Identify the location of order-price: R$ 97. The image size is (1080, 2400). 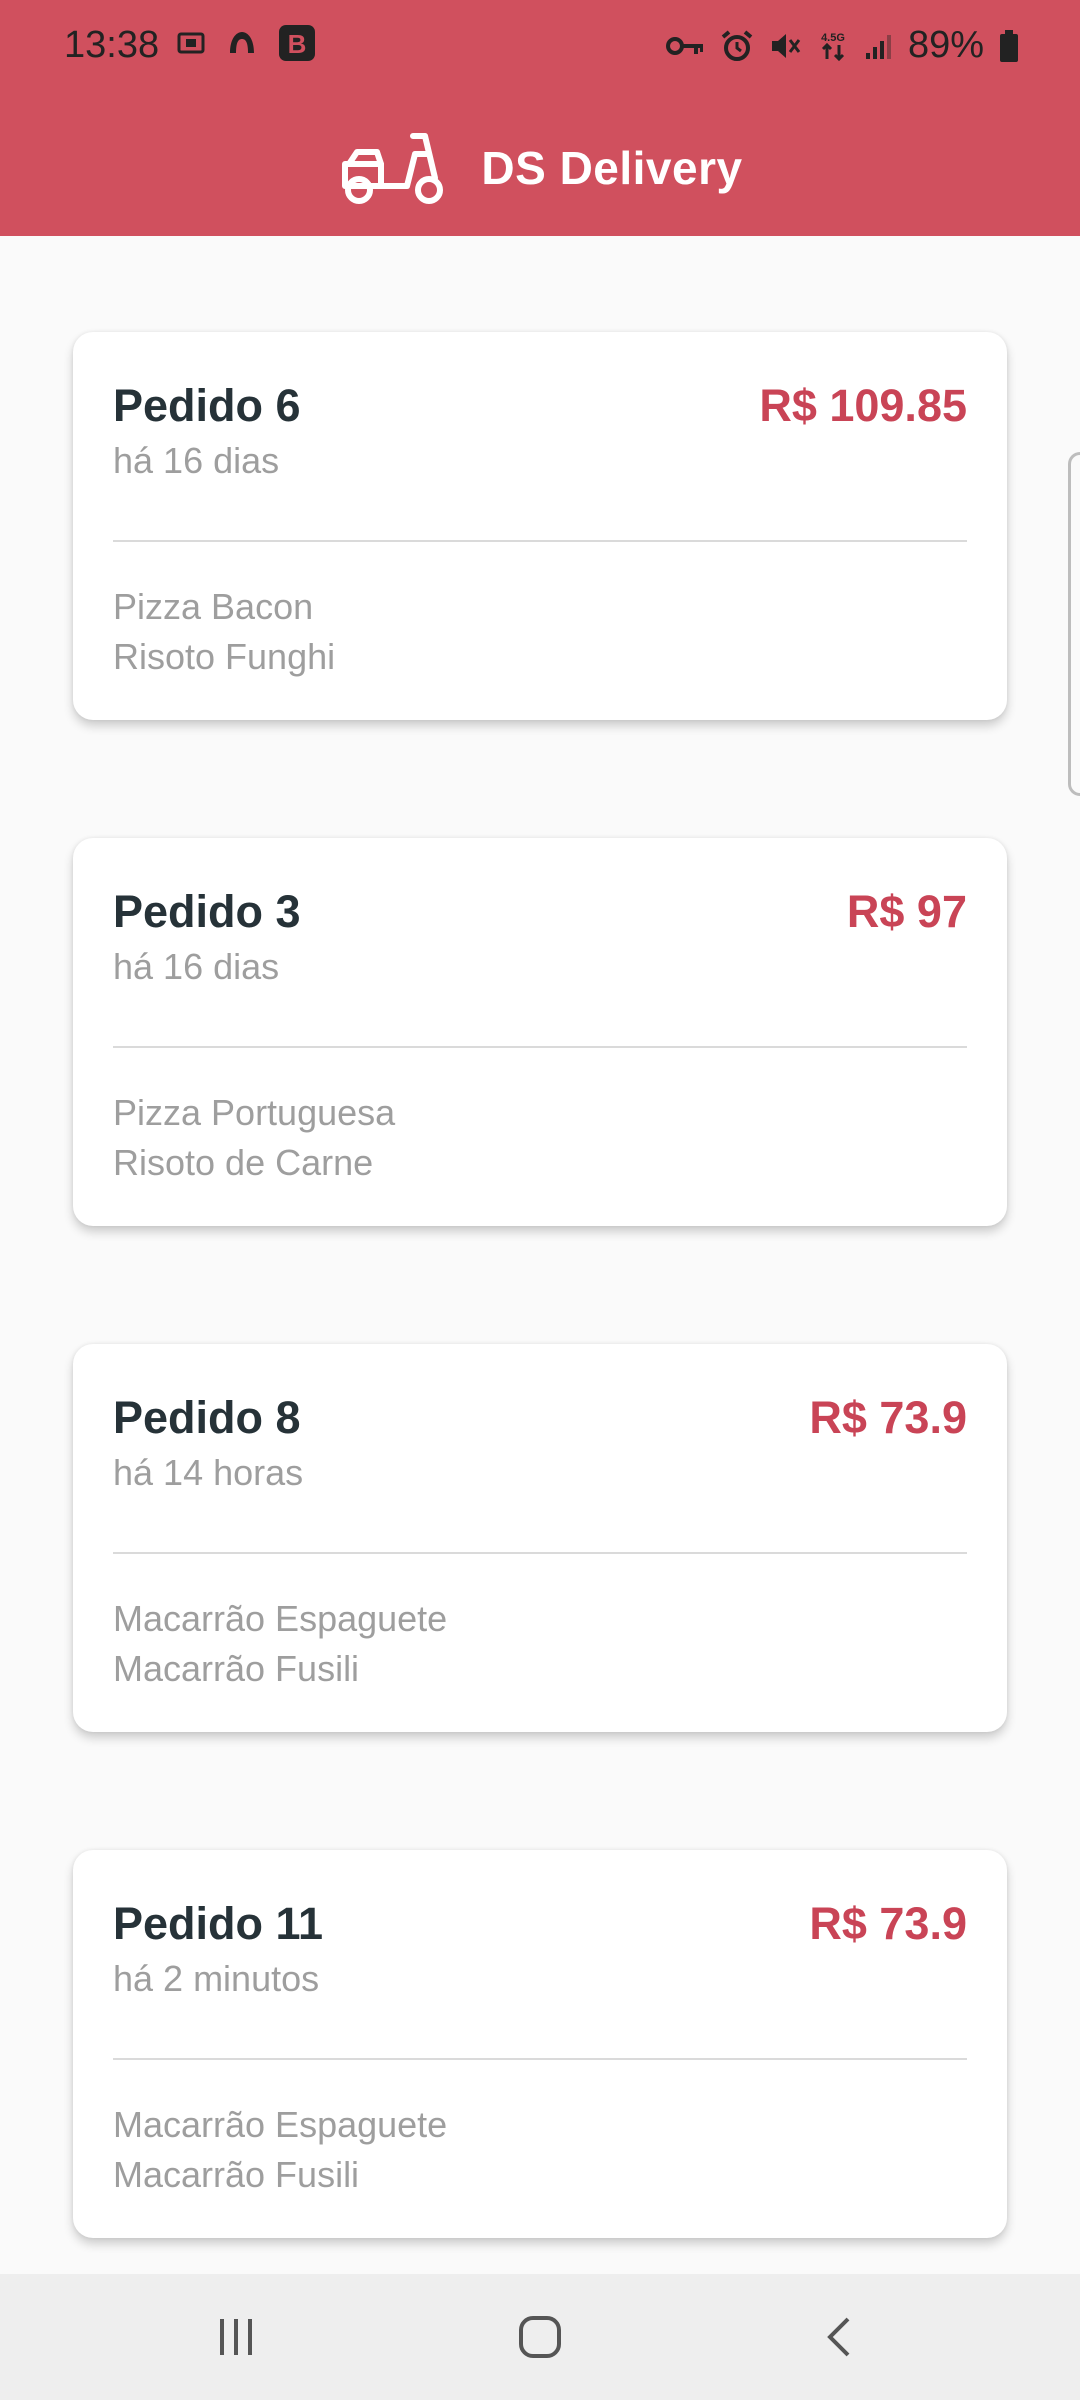
(906, 911).